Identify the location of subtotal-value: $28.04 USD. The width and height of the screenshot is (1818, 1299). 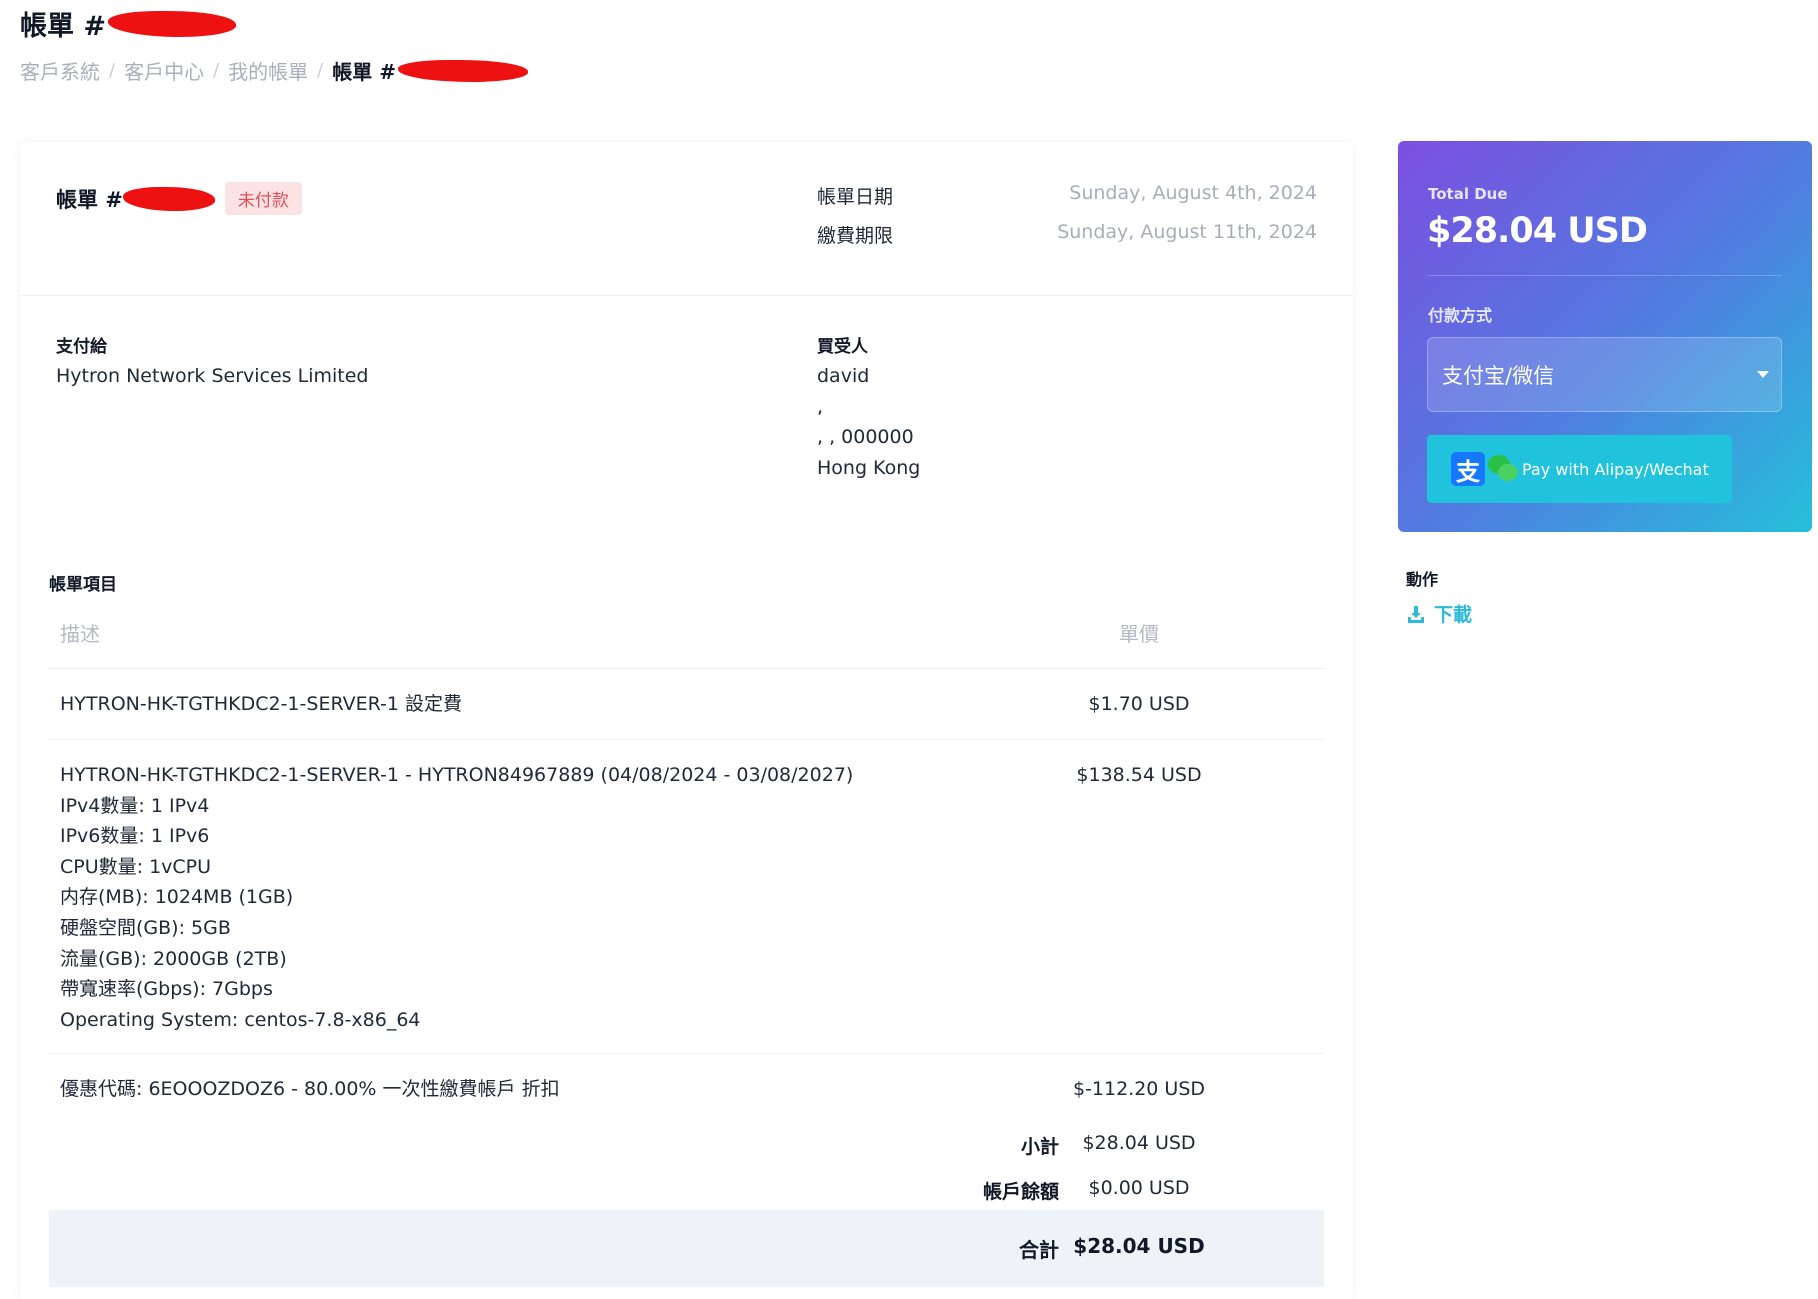
(1139, 1143).